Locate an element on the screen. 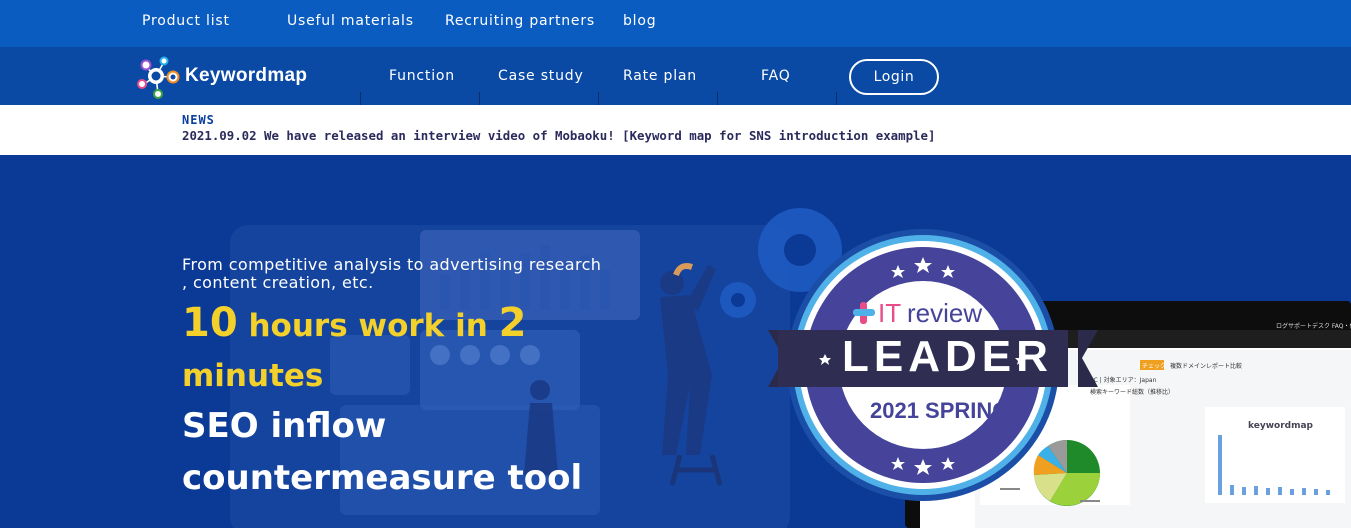 The width and height of the screenshot is (1351, 528). screenshot-logo-text: keywordmap is located at coordinates (1280, 426).